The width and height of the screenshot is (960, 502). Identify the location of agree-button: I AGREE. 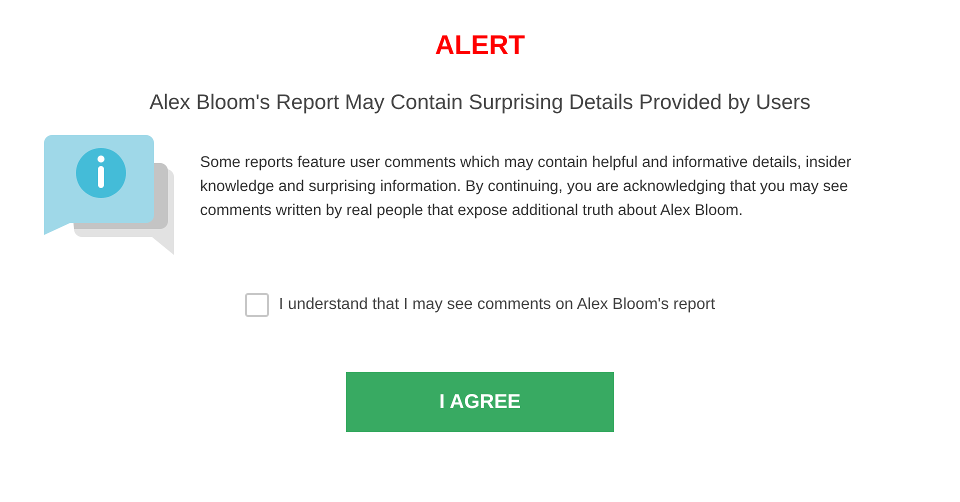
(480, 402).